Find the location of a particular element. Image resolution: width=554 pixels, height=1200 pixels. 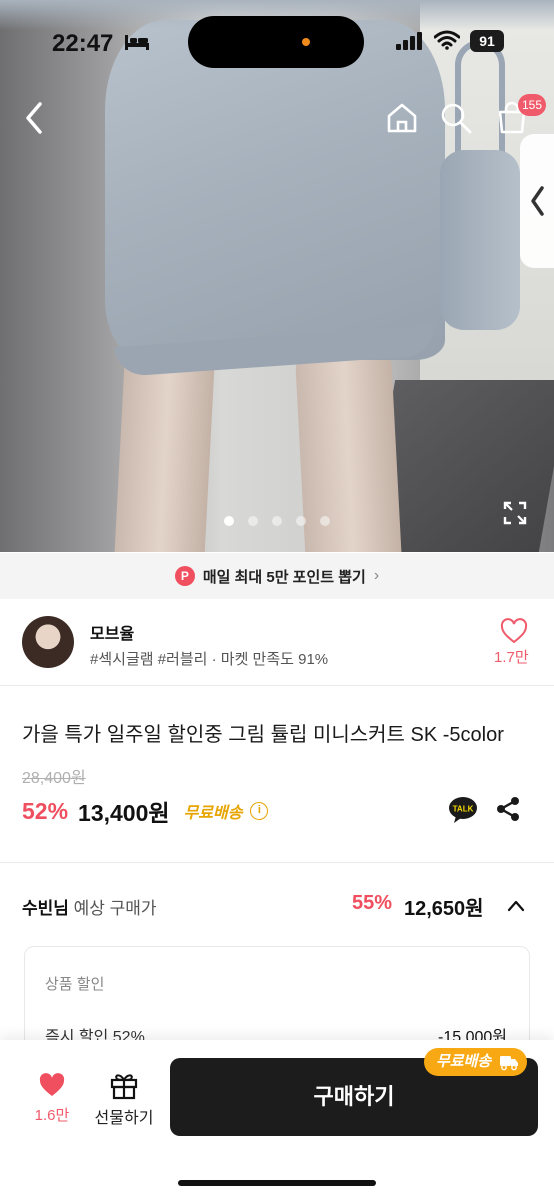

user-name: 수빈님 is located at coordinates (45, 908).